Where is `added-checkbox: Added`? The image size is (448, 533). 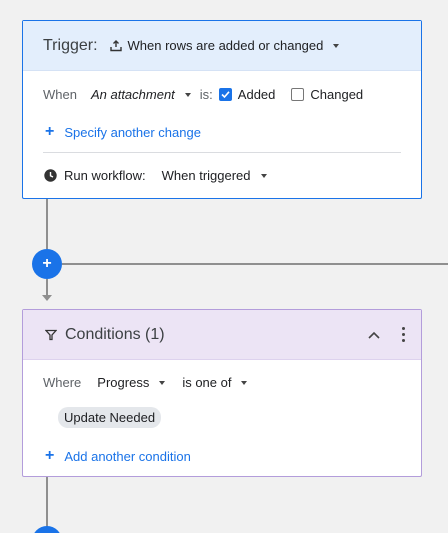 added-checkbox: Added is located at coordinates (247, 94).